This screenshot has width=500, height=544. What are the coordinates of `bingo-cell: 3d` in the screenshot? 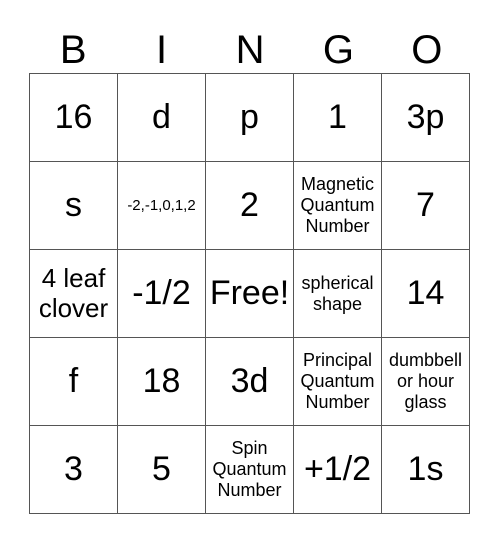 It's located at (249, 381).